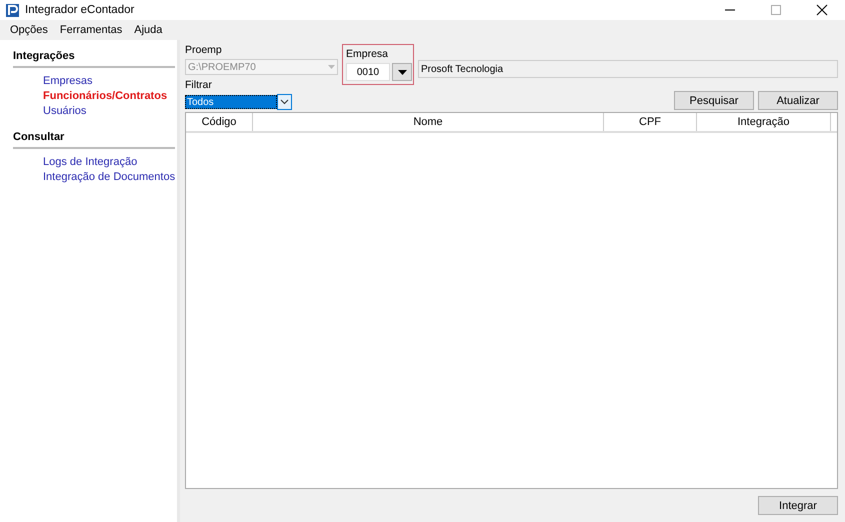  I want to click on filter-select: Todos, so click(231, 102).